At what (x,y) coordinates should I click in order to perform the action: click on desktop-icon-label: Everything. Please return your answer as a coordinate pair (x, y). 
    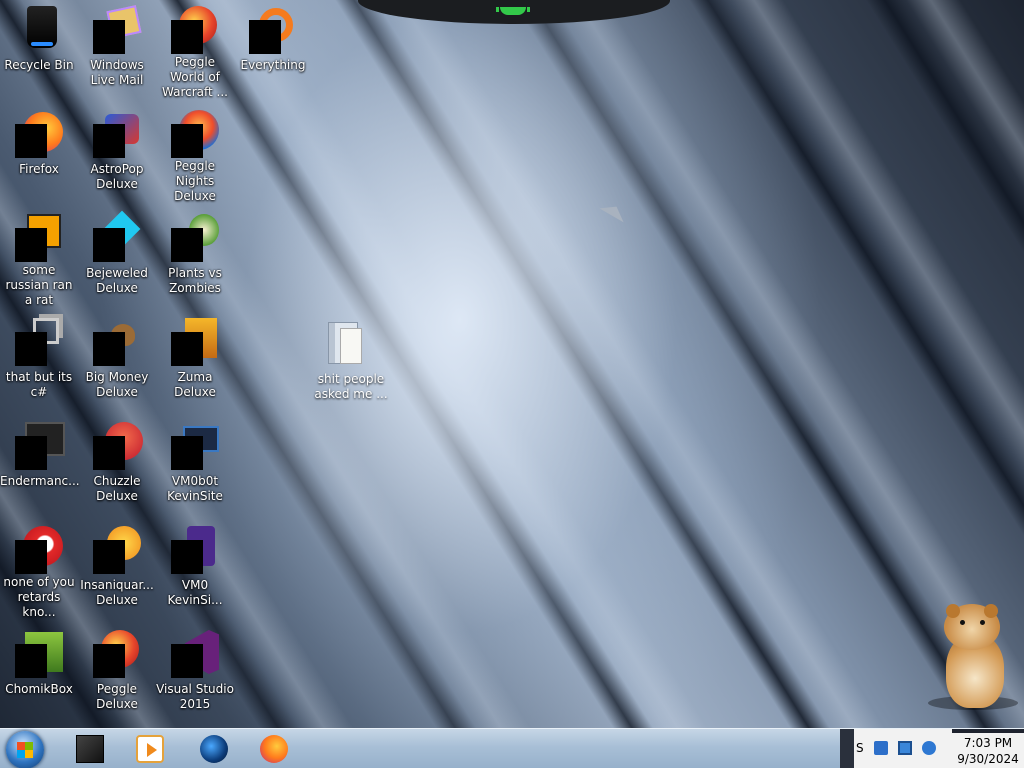
    Looking at the image, I should click on (273, 65).